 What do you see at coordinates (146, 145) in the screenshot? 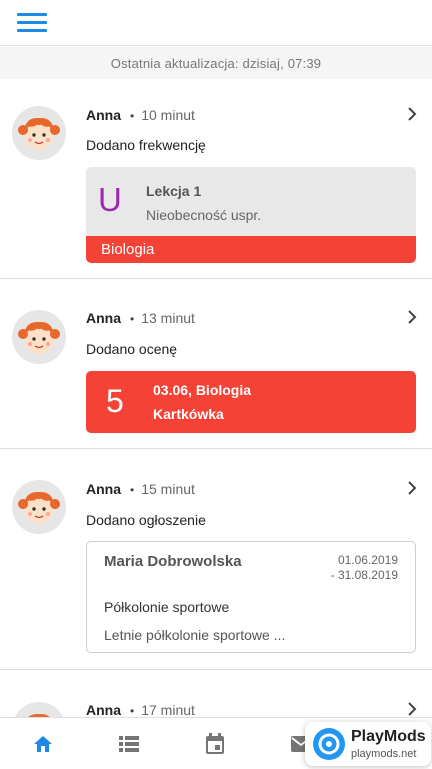
I see `action-text: Dodano frekwencję` at bounding box center [146, 145].